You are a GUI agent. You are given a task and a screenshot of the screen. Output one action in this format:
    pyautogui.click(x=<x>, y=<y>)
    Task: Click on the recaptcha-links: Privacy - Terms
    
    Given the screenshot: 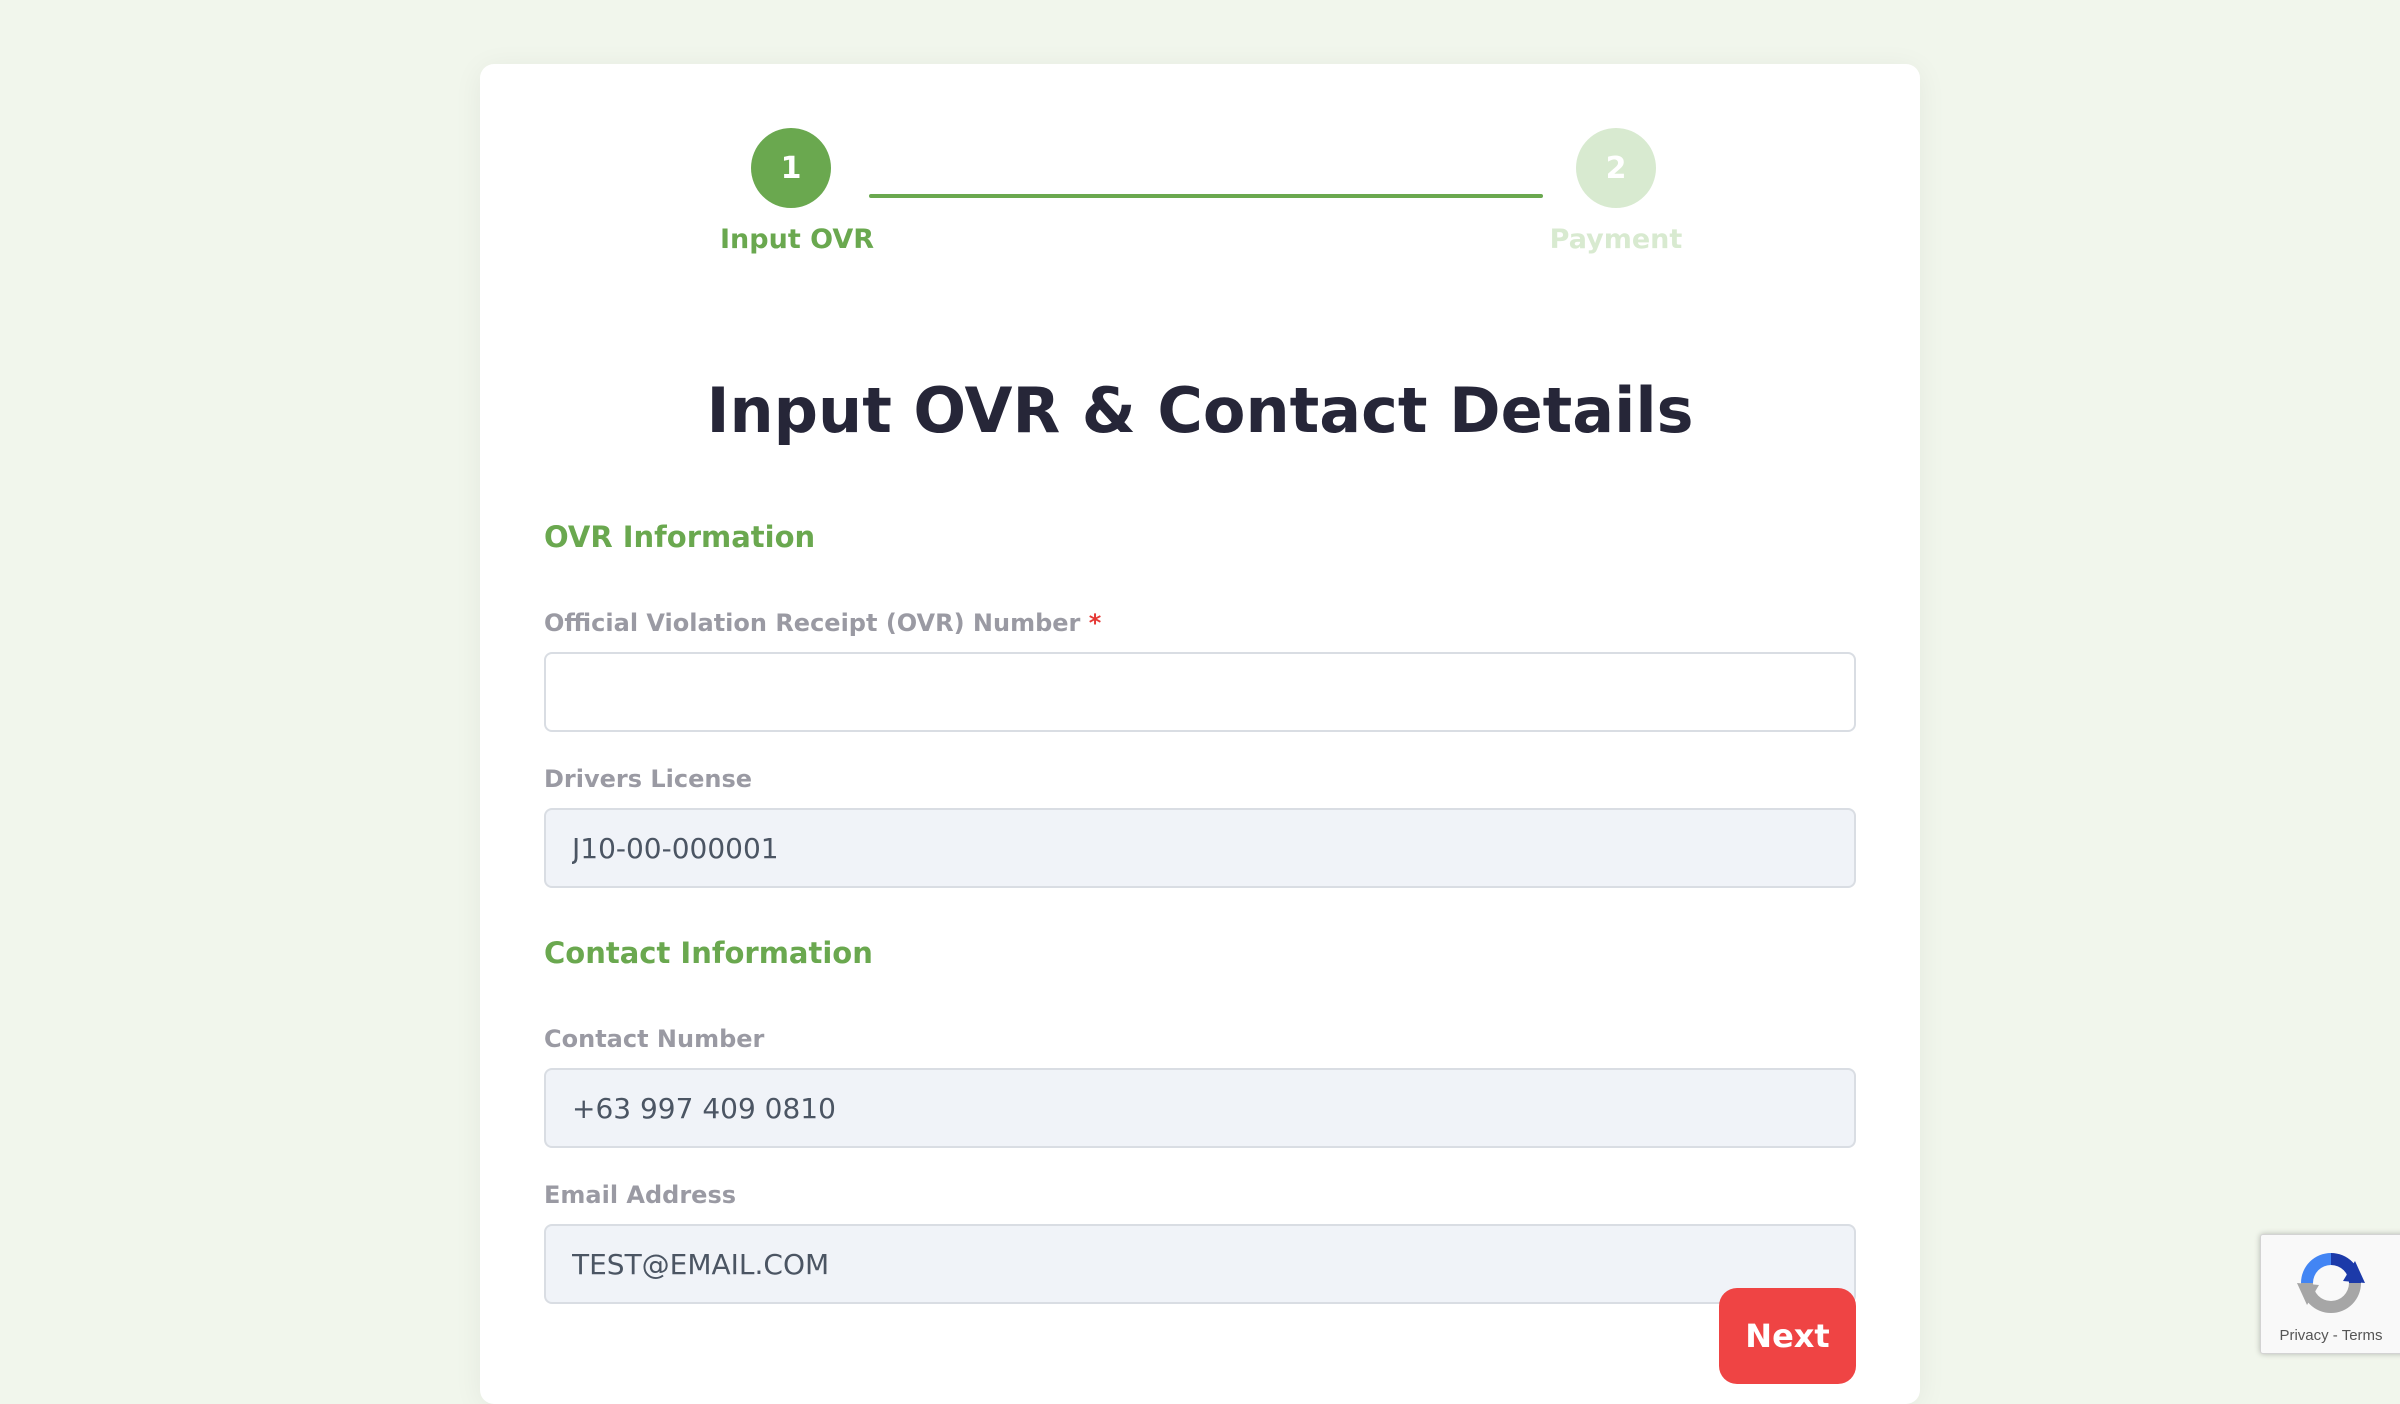 What is the action you would take?
    pyautogui.click(x=2330, y=1335)
    